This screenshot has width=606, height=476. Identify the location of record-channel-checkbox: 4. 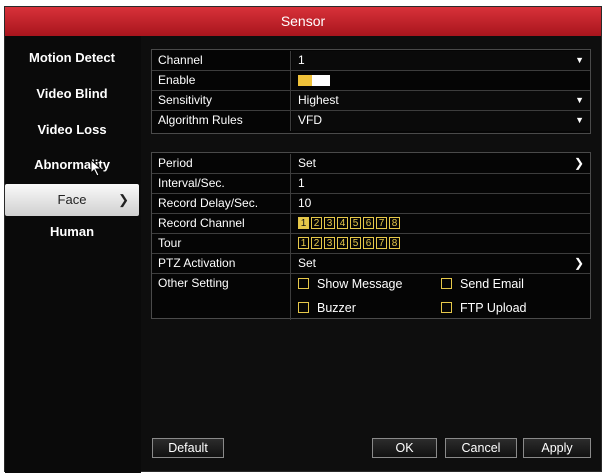
(342, 223).